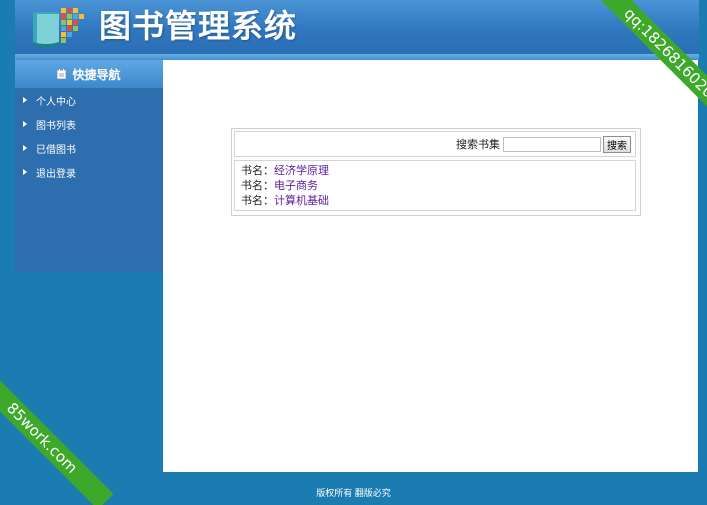 The height and width of the screenshot is (505, 707). I want to click on book-link: 电子商务, so click(296, 186).